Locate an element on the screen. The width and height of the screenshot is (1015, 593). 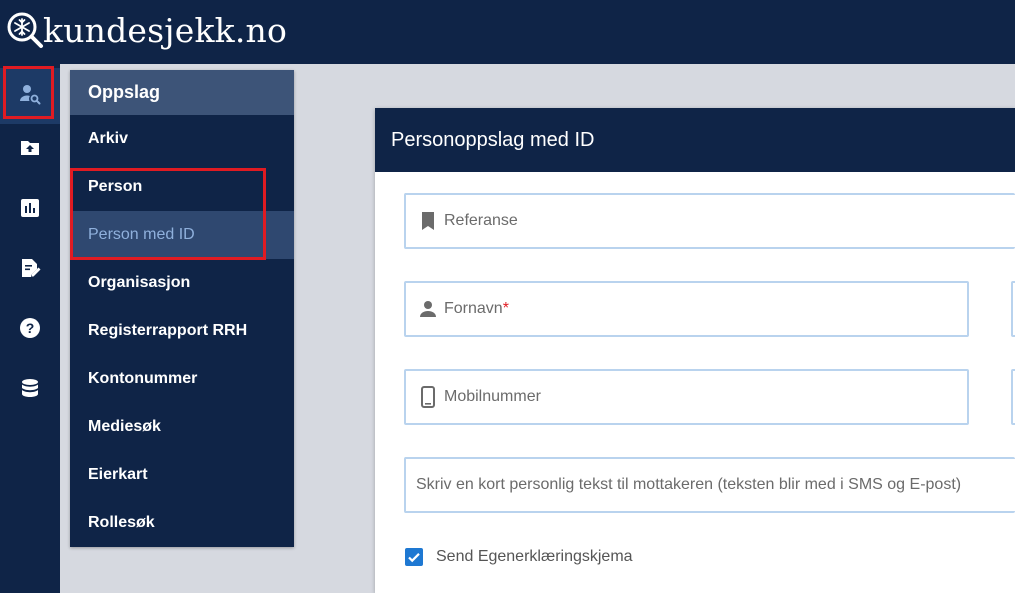
rail-item-database is located at coordinates (30, 390).